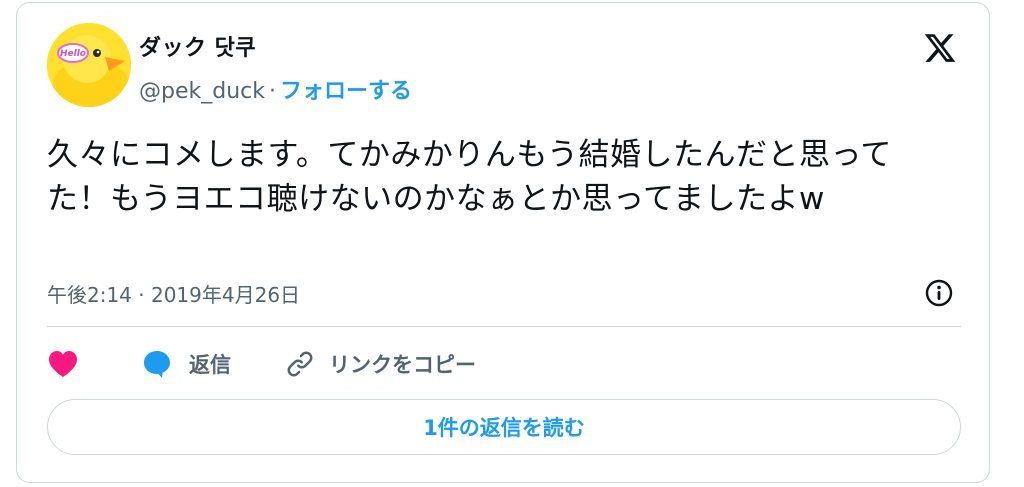  What do you see at coordinates (300, 364) in the screenshot?
I see `link-icon` at bounding box center [300, 364].